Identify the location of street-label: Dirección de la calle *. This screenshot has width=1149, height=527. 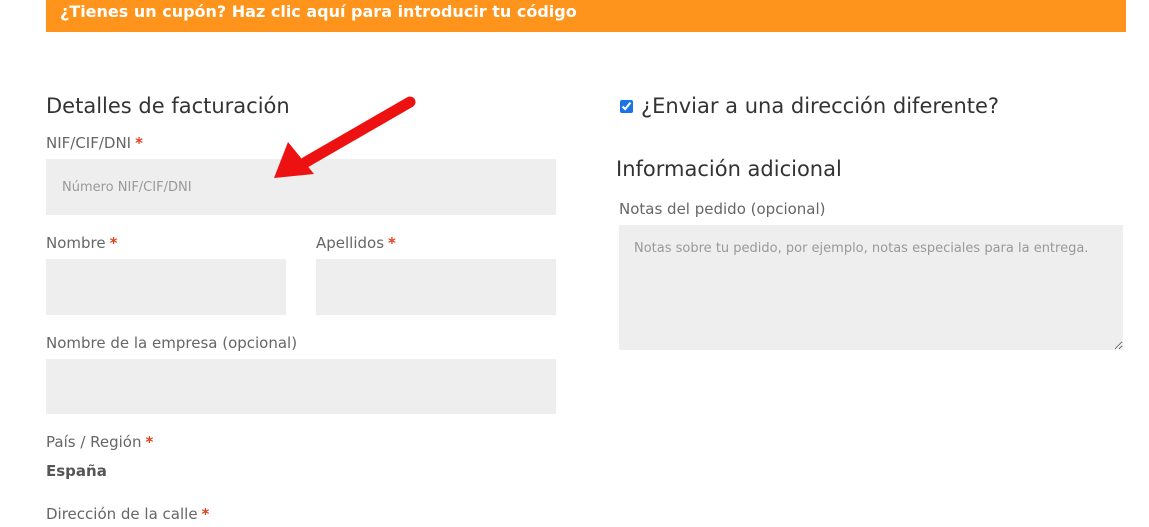
(127, 514).